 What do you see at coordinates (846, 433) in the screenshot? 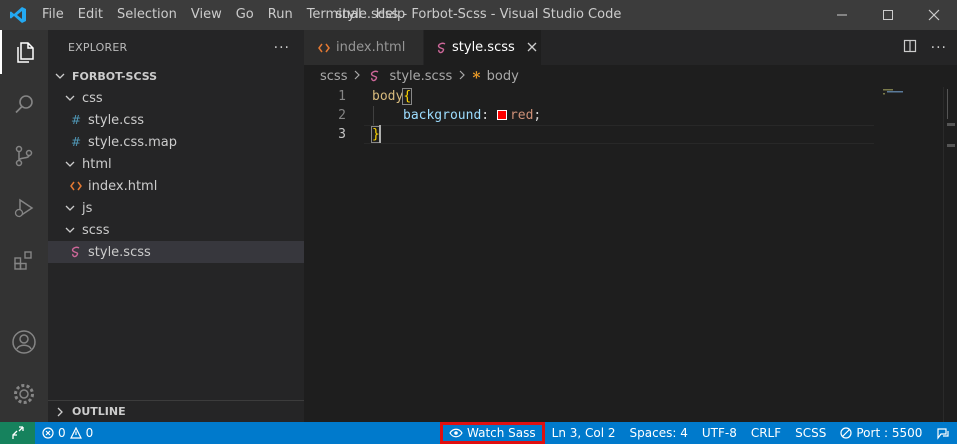
I see `no-entry-icon` at bounding box center [846, 433].